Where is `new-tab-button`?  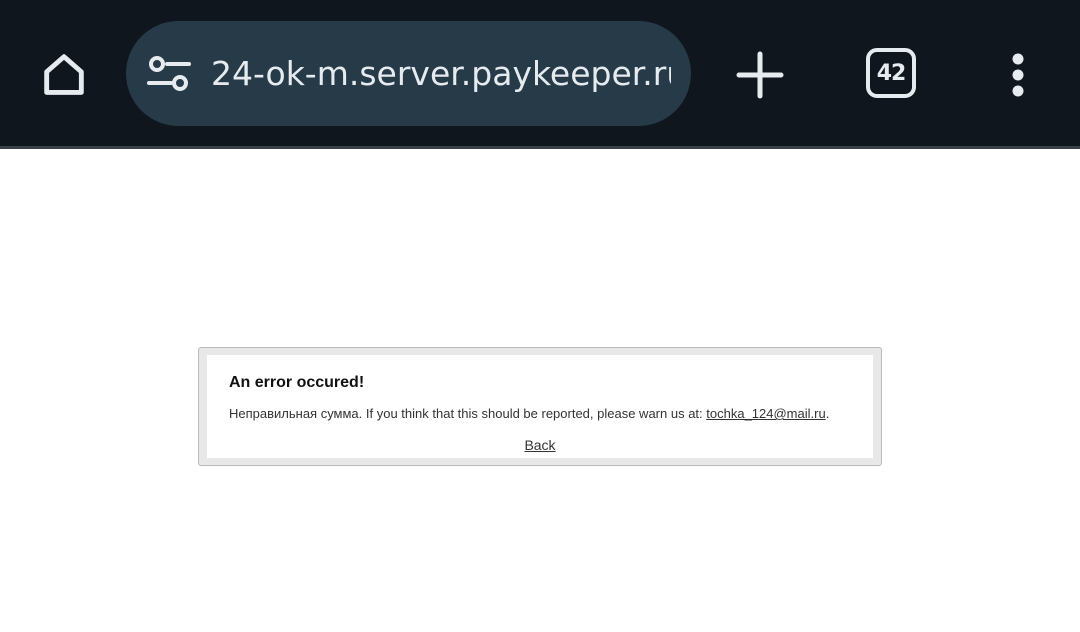
new-tab-button is located at coordinates (760, 75).